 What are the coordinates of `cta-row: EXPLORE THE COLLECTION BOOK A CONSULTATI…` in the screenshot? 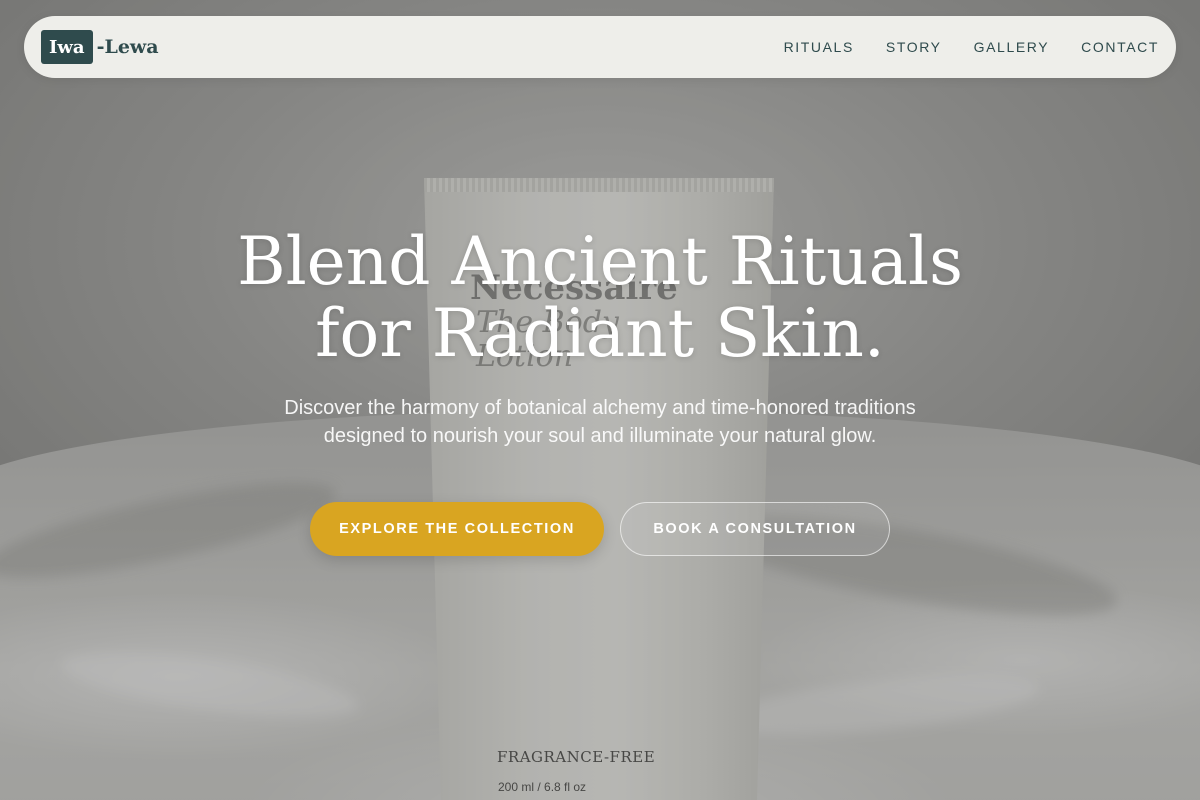 It's located at (600, 529).